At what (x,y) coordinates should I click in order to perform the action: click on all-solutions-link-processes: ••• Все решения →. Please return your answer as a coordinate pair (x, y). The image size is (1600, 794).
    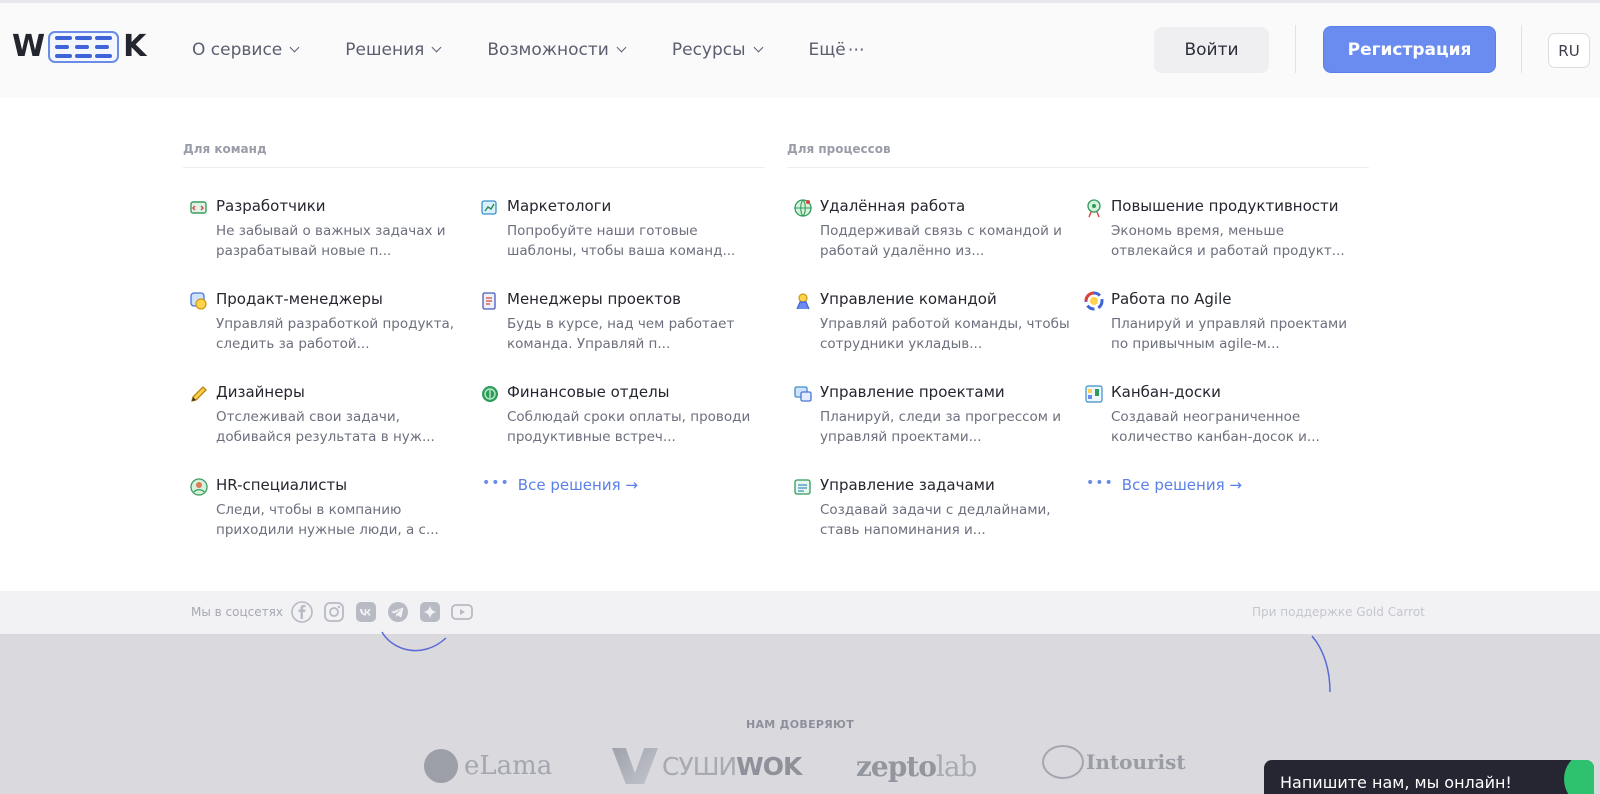
    Looking at the image, I should click on (1164, 484).